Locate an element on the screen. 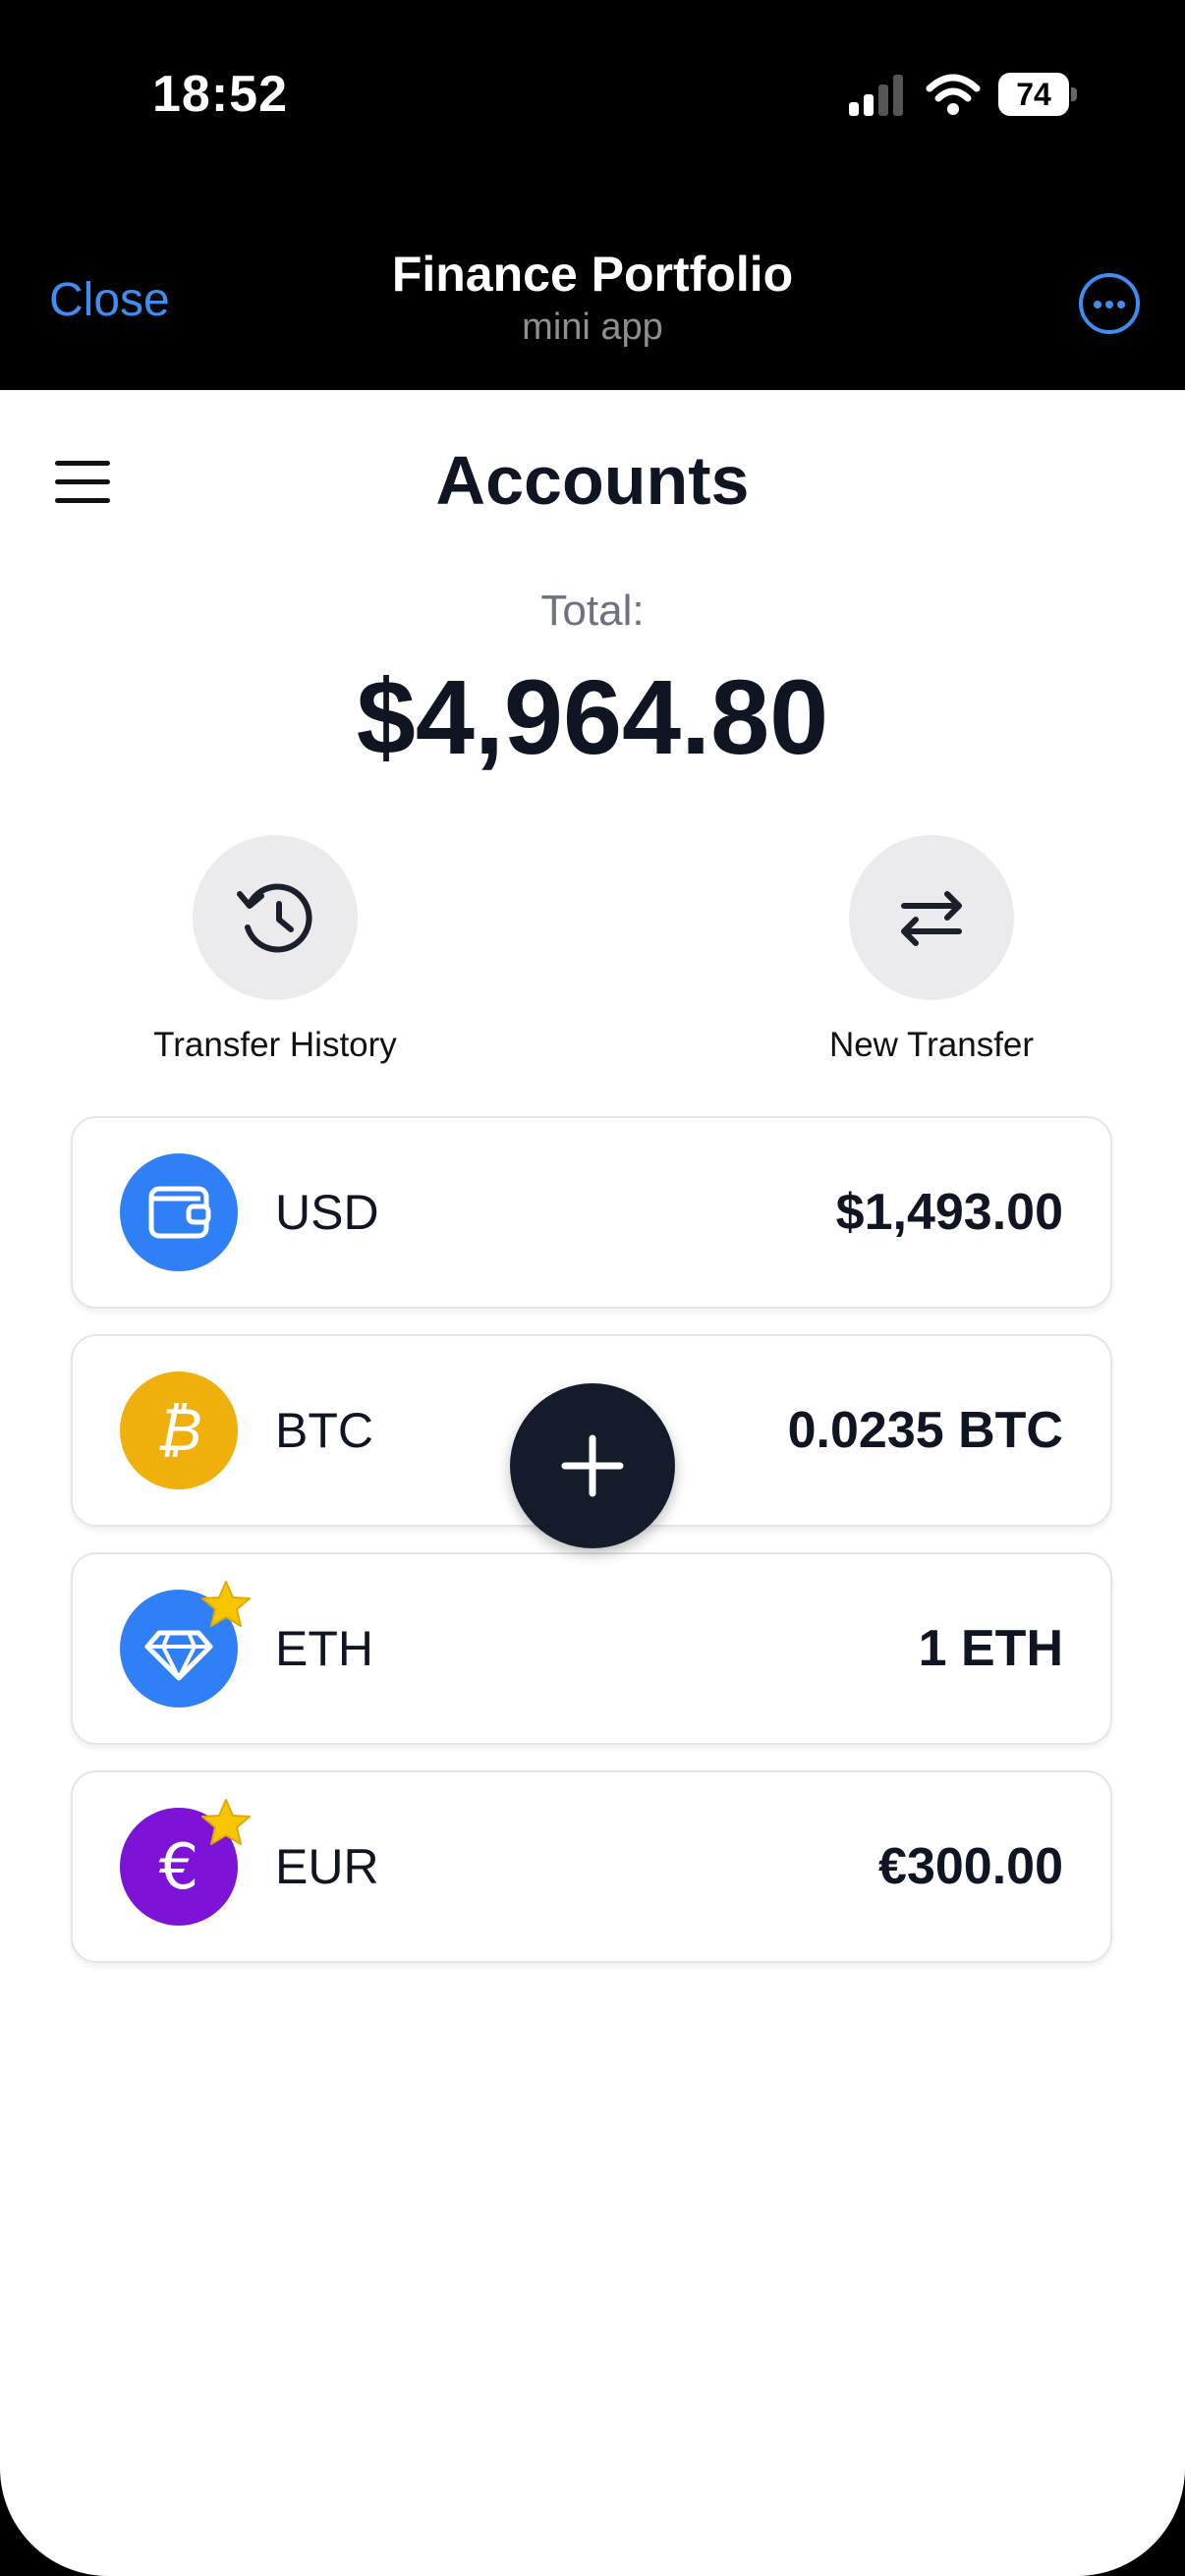 This screenshot has height=2576, width=1185. status-bar: 18:52 74 is located at coordinates (592, 98).